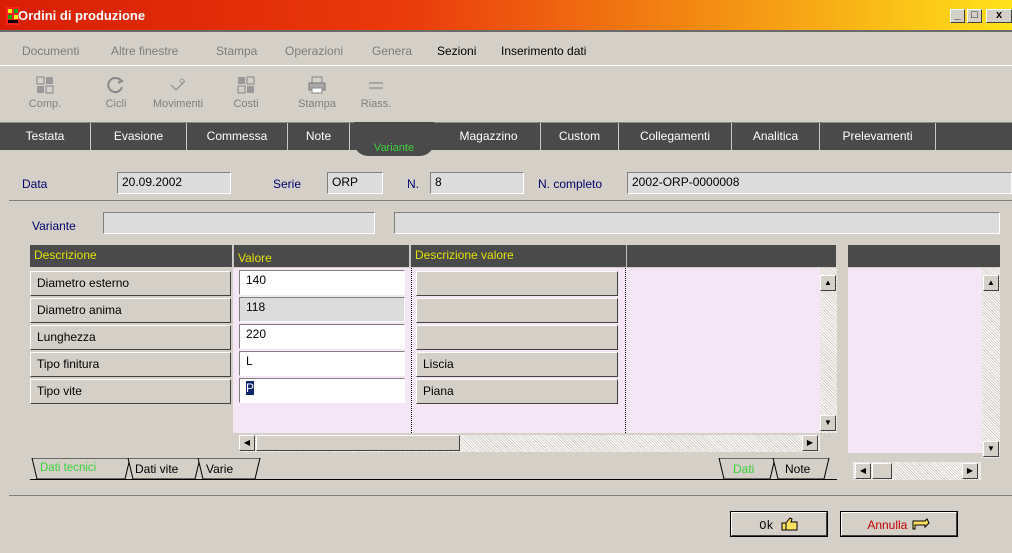 This screenshot has width=1012, height=553. I want to click on tab-analitica: Analitica, so click(776, 137).